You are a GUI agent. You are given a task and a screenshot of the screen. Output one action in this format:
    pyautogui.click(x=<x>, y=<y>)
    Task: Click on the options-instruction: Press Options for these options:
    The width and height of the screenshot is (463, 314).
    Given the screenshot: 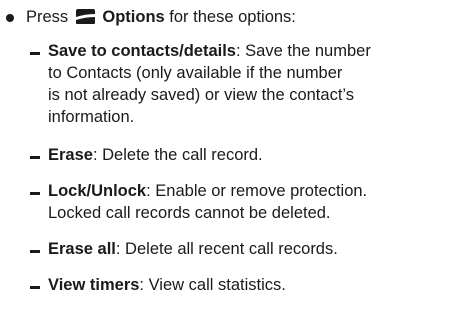 What is the action you would take?
    pyautogui.click(x=161, y=17)
    